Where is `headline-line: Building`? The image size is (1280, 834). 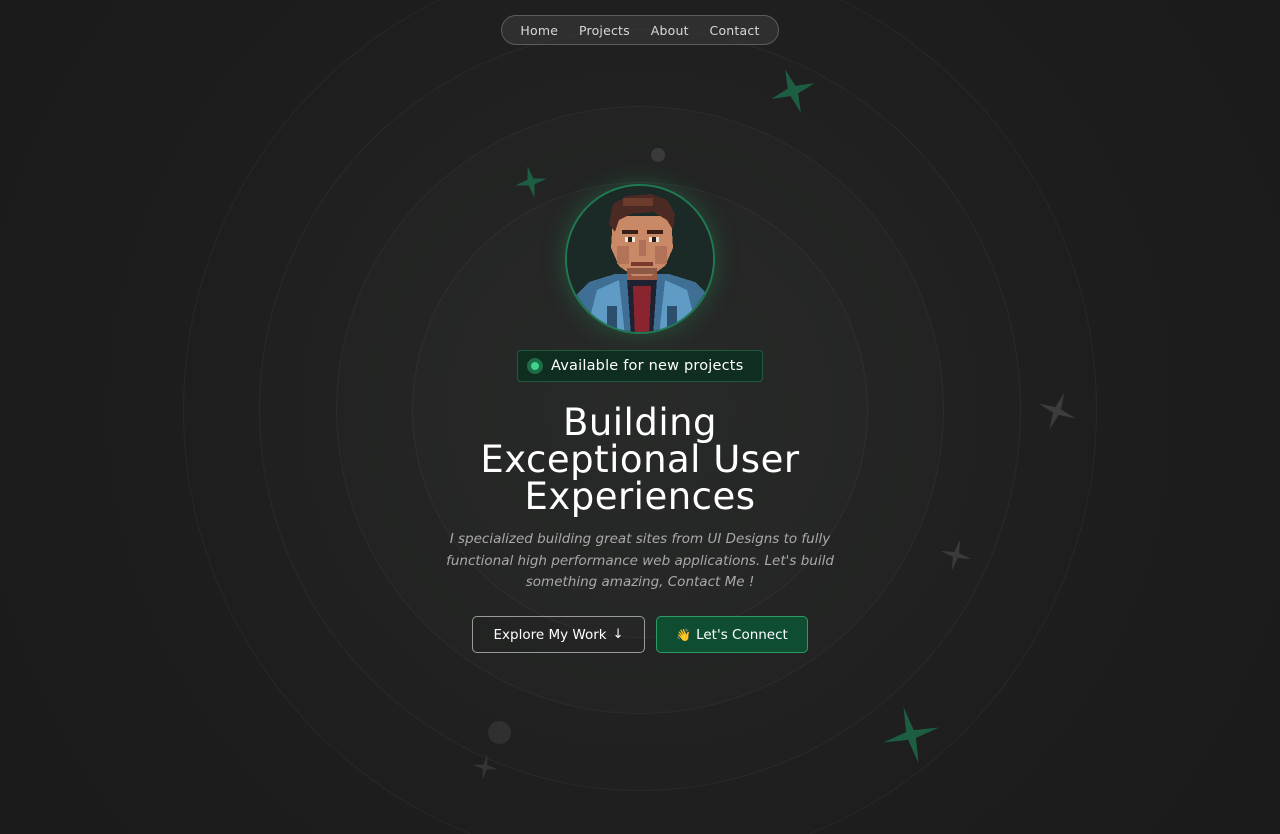 headline-line: Building is located at coordinates (640, 422).